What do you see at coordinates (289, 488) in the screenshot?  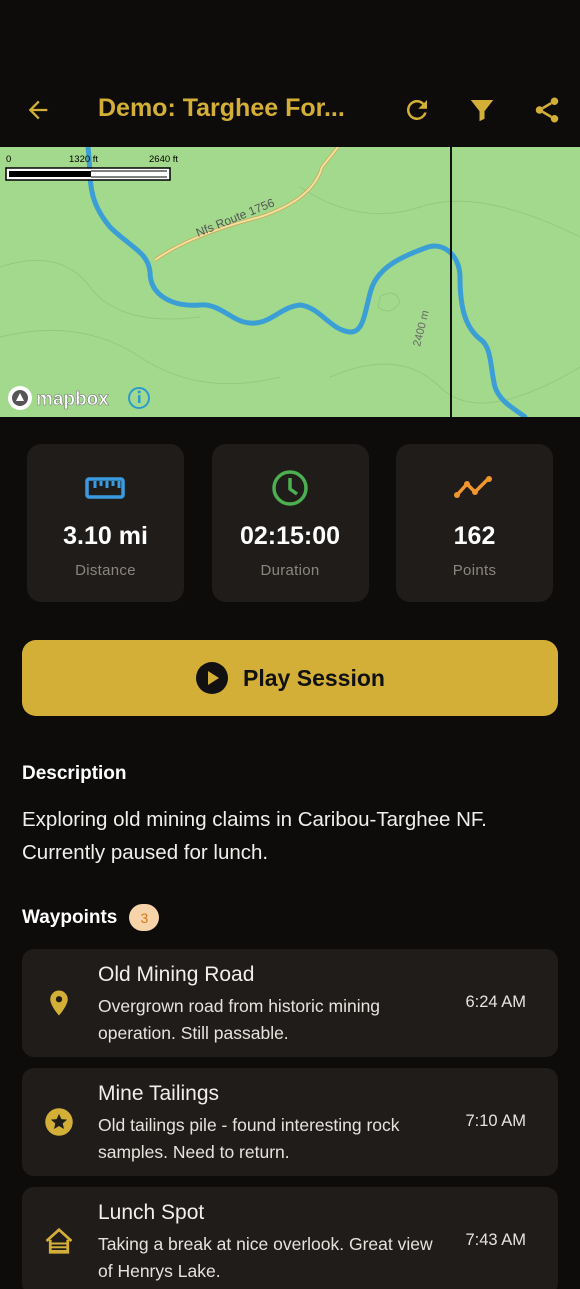 I see `clock-icon` at bounding box center [289, 488].